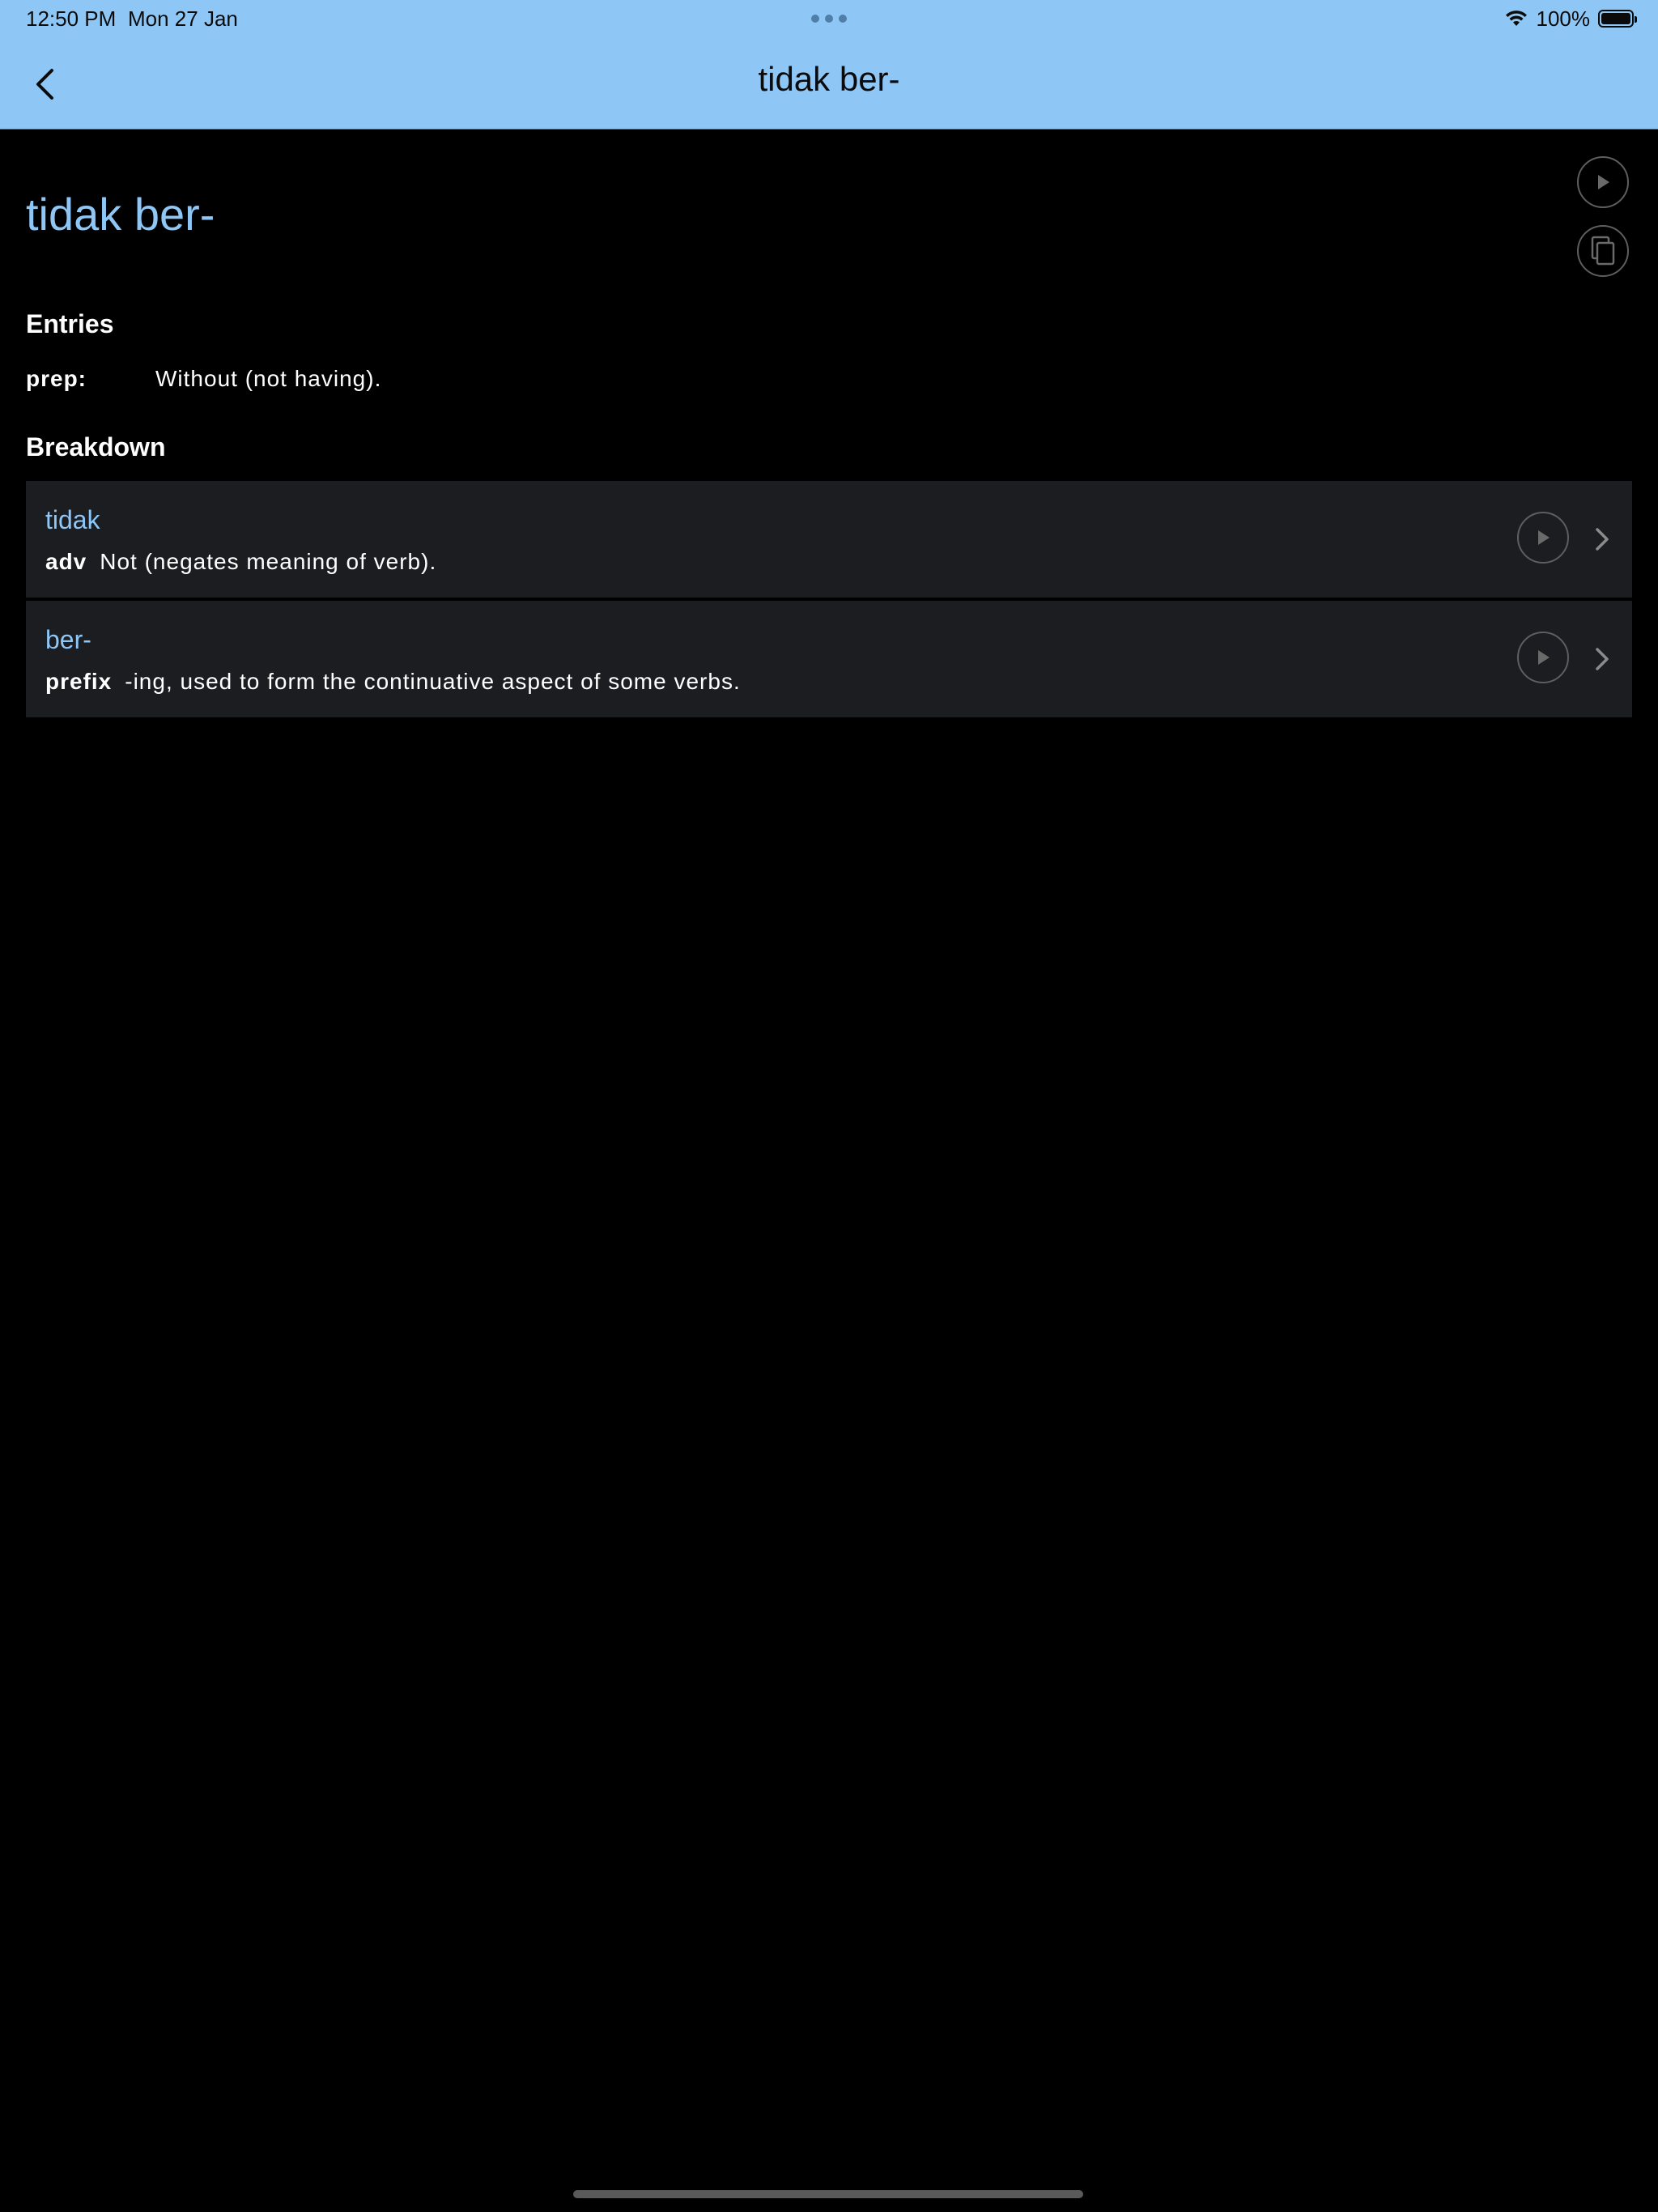  Describe the element at coordinates (829, 79) in the screenshot. I see `nav-title: tidak ber-` at that location.